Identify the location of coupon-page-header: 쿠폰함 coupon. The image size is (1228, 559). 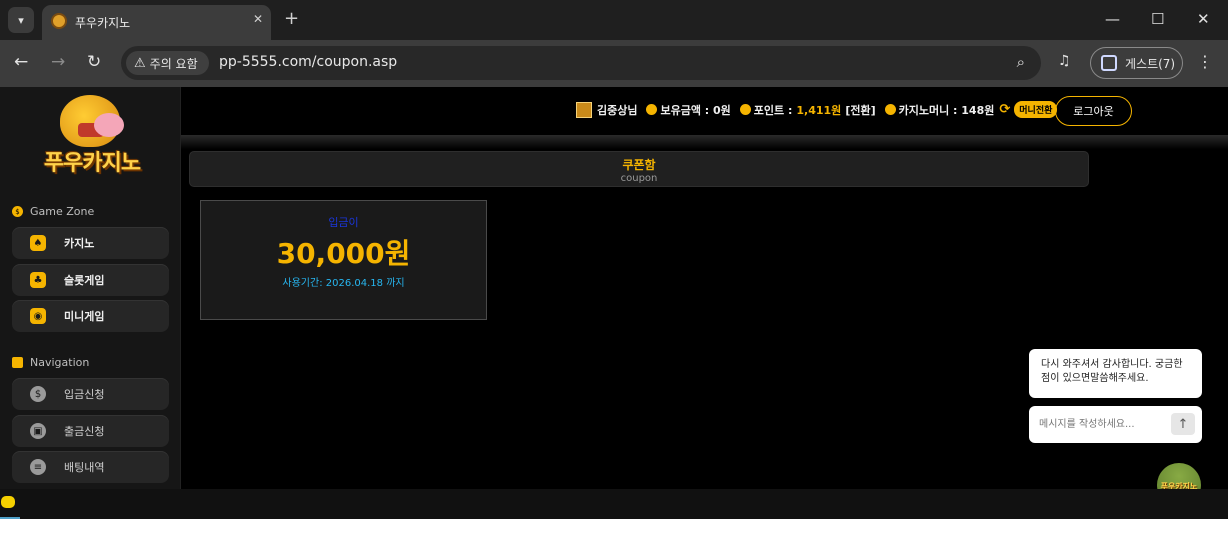
(639, 169).